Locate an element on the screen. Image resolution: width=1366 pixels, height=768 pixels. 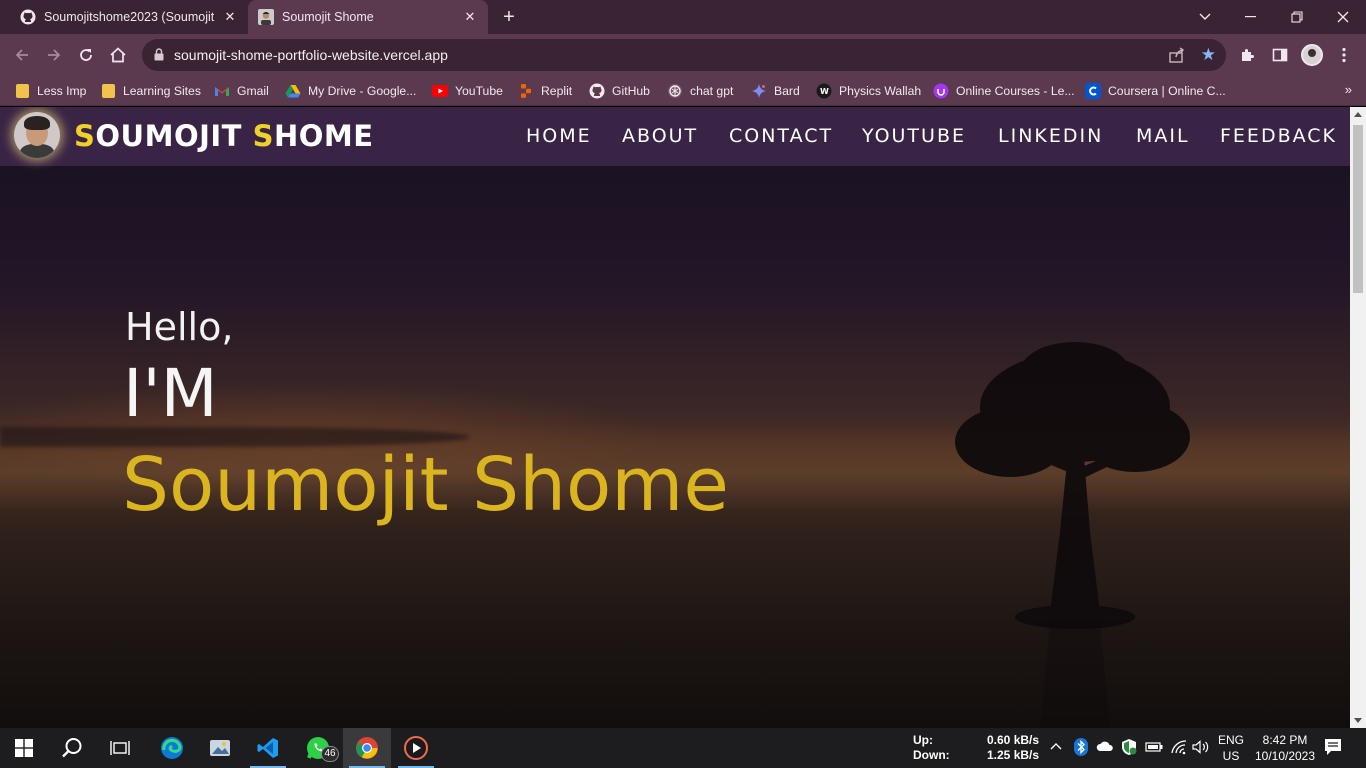
hero-greeting: Hello, is located at coordinates (179, 327).